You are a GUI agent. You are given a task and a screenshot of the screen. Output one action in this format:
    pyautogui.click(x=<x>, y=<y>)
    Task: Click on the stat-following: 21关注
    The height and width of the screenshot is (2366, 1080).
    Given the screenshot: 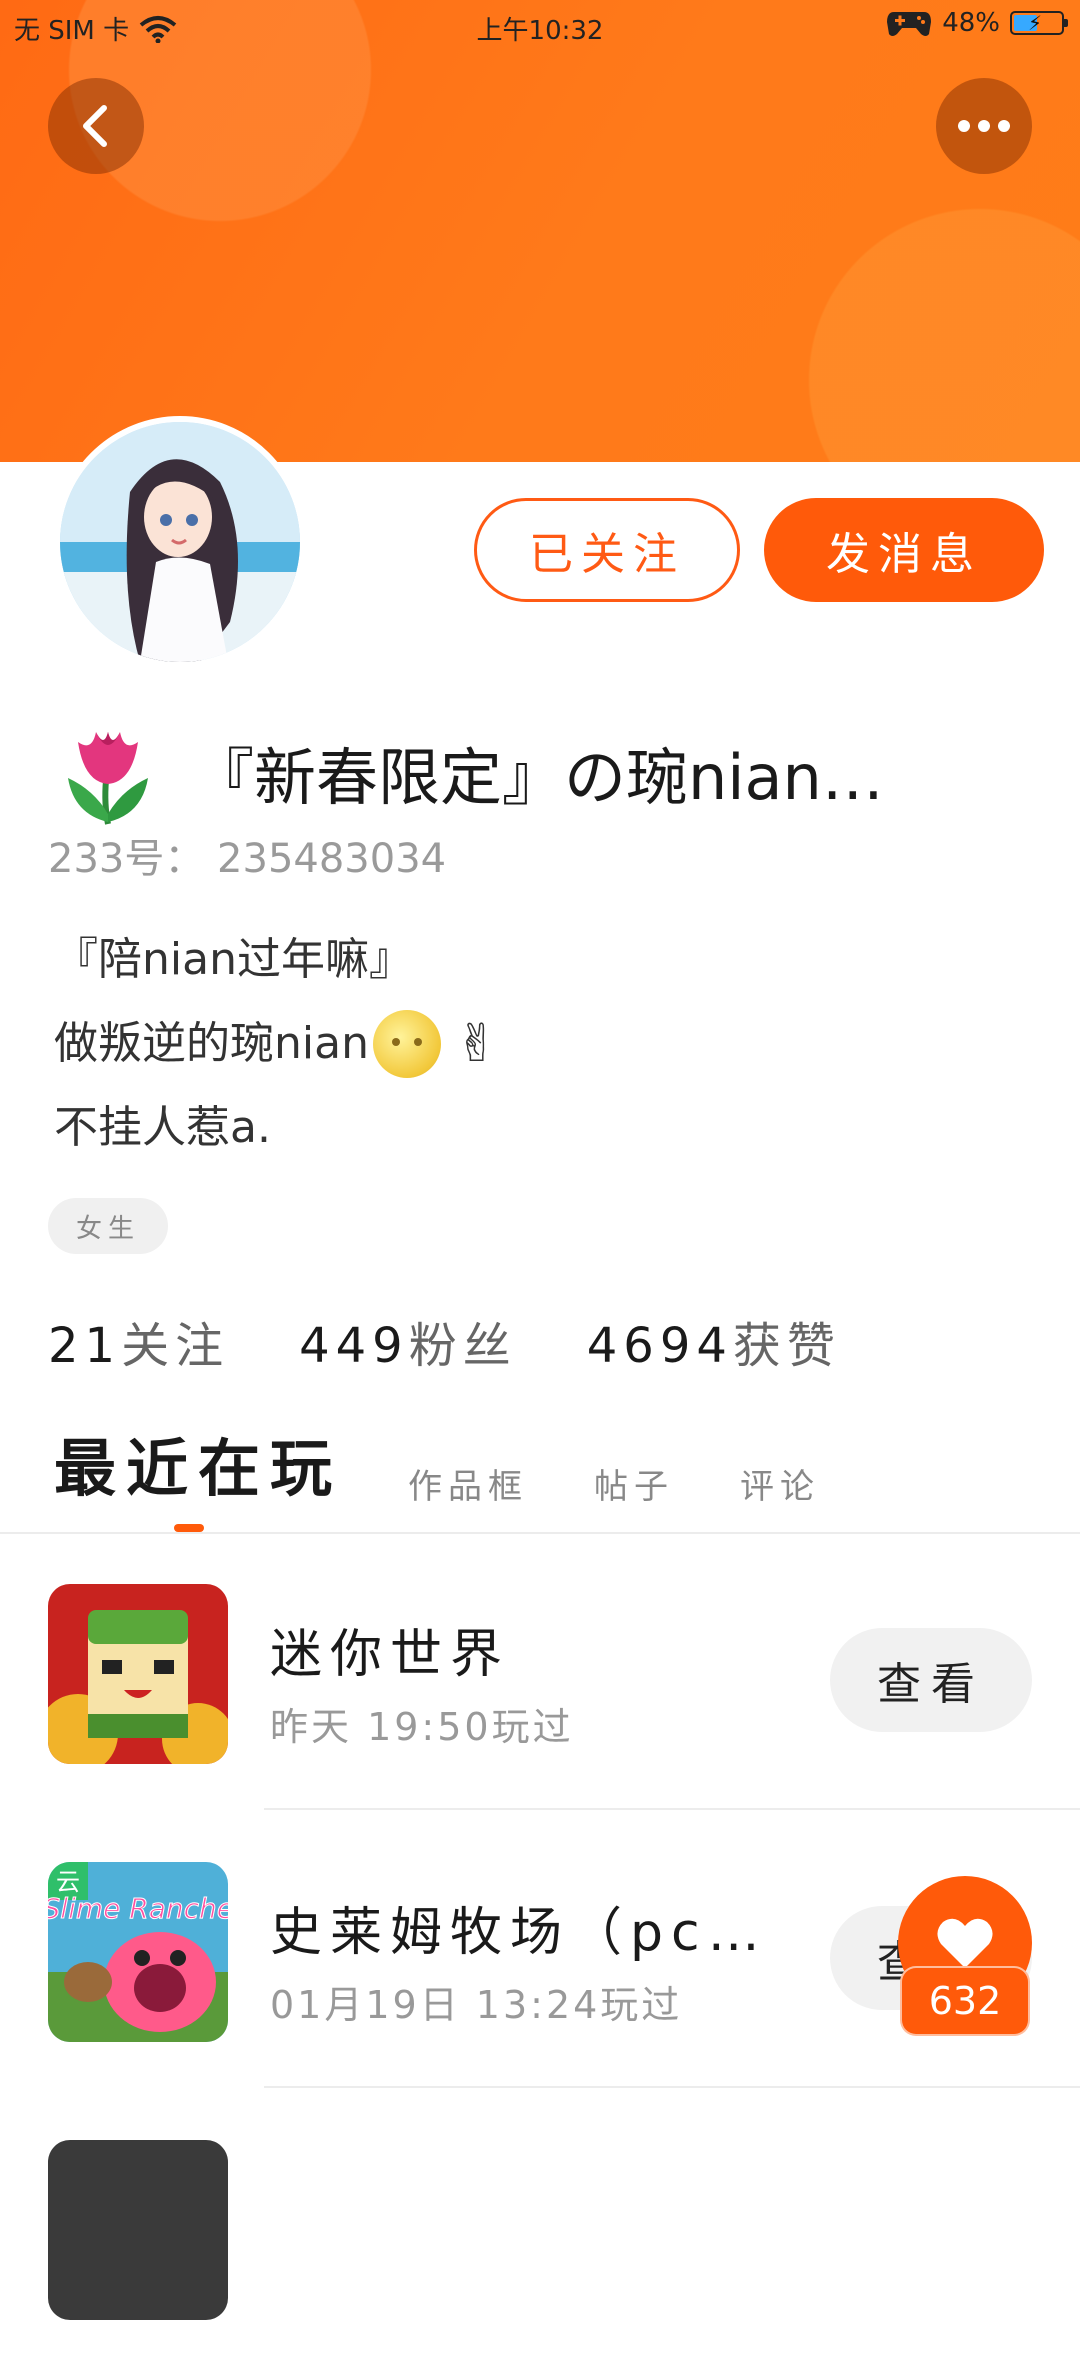 What is the action you would take?
    pyautogui.click(x=138, y=1341)
    